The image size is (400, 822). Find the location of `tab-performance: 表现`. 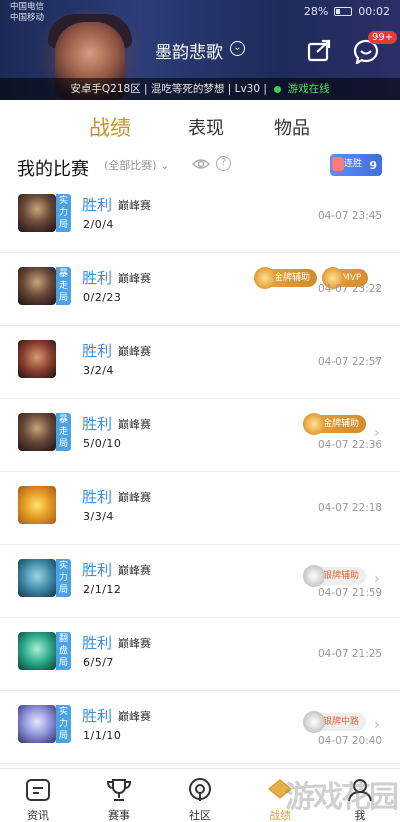

tab-performance: 表现 is located at coordinates (206, 127).